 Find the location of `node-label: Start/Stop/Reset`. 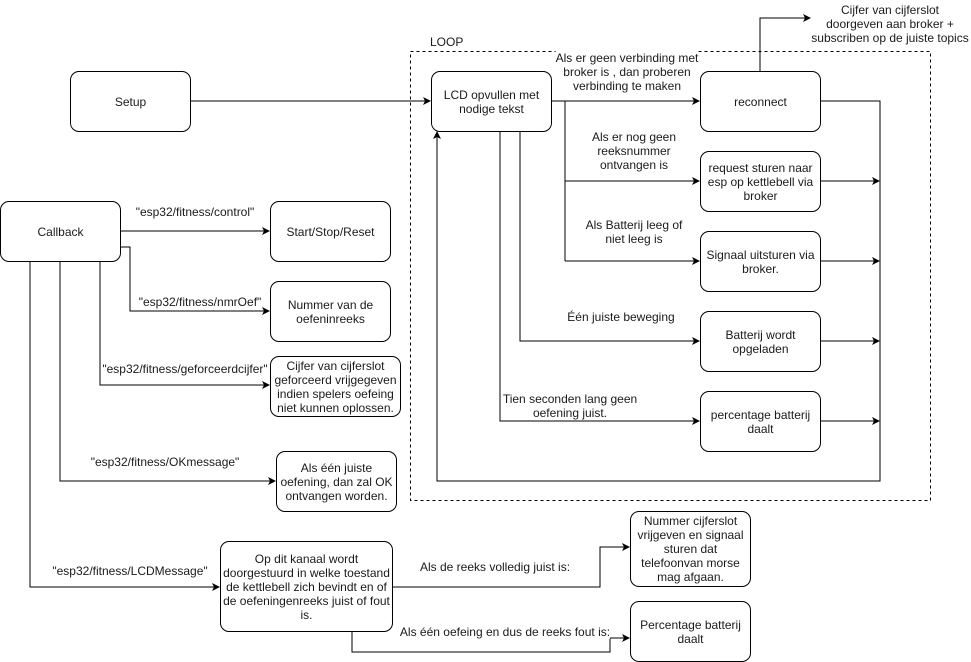

node-label: Start/Stop/Reset is located at coordinates (330, 231).